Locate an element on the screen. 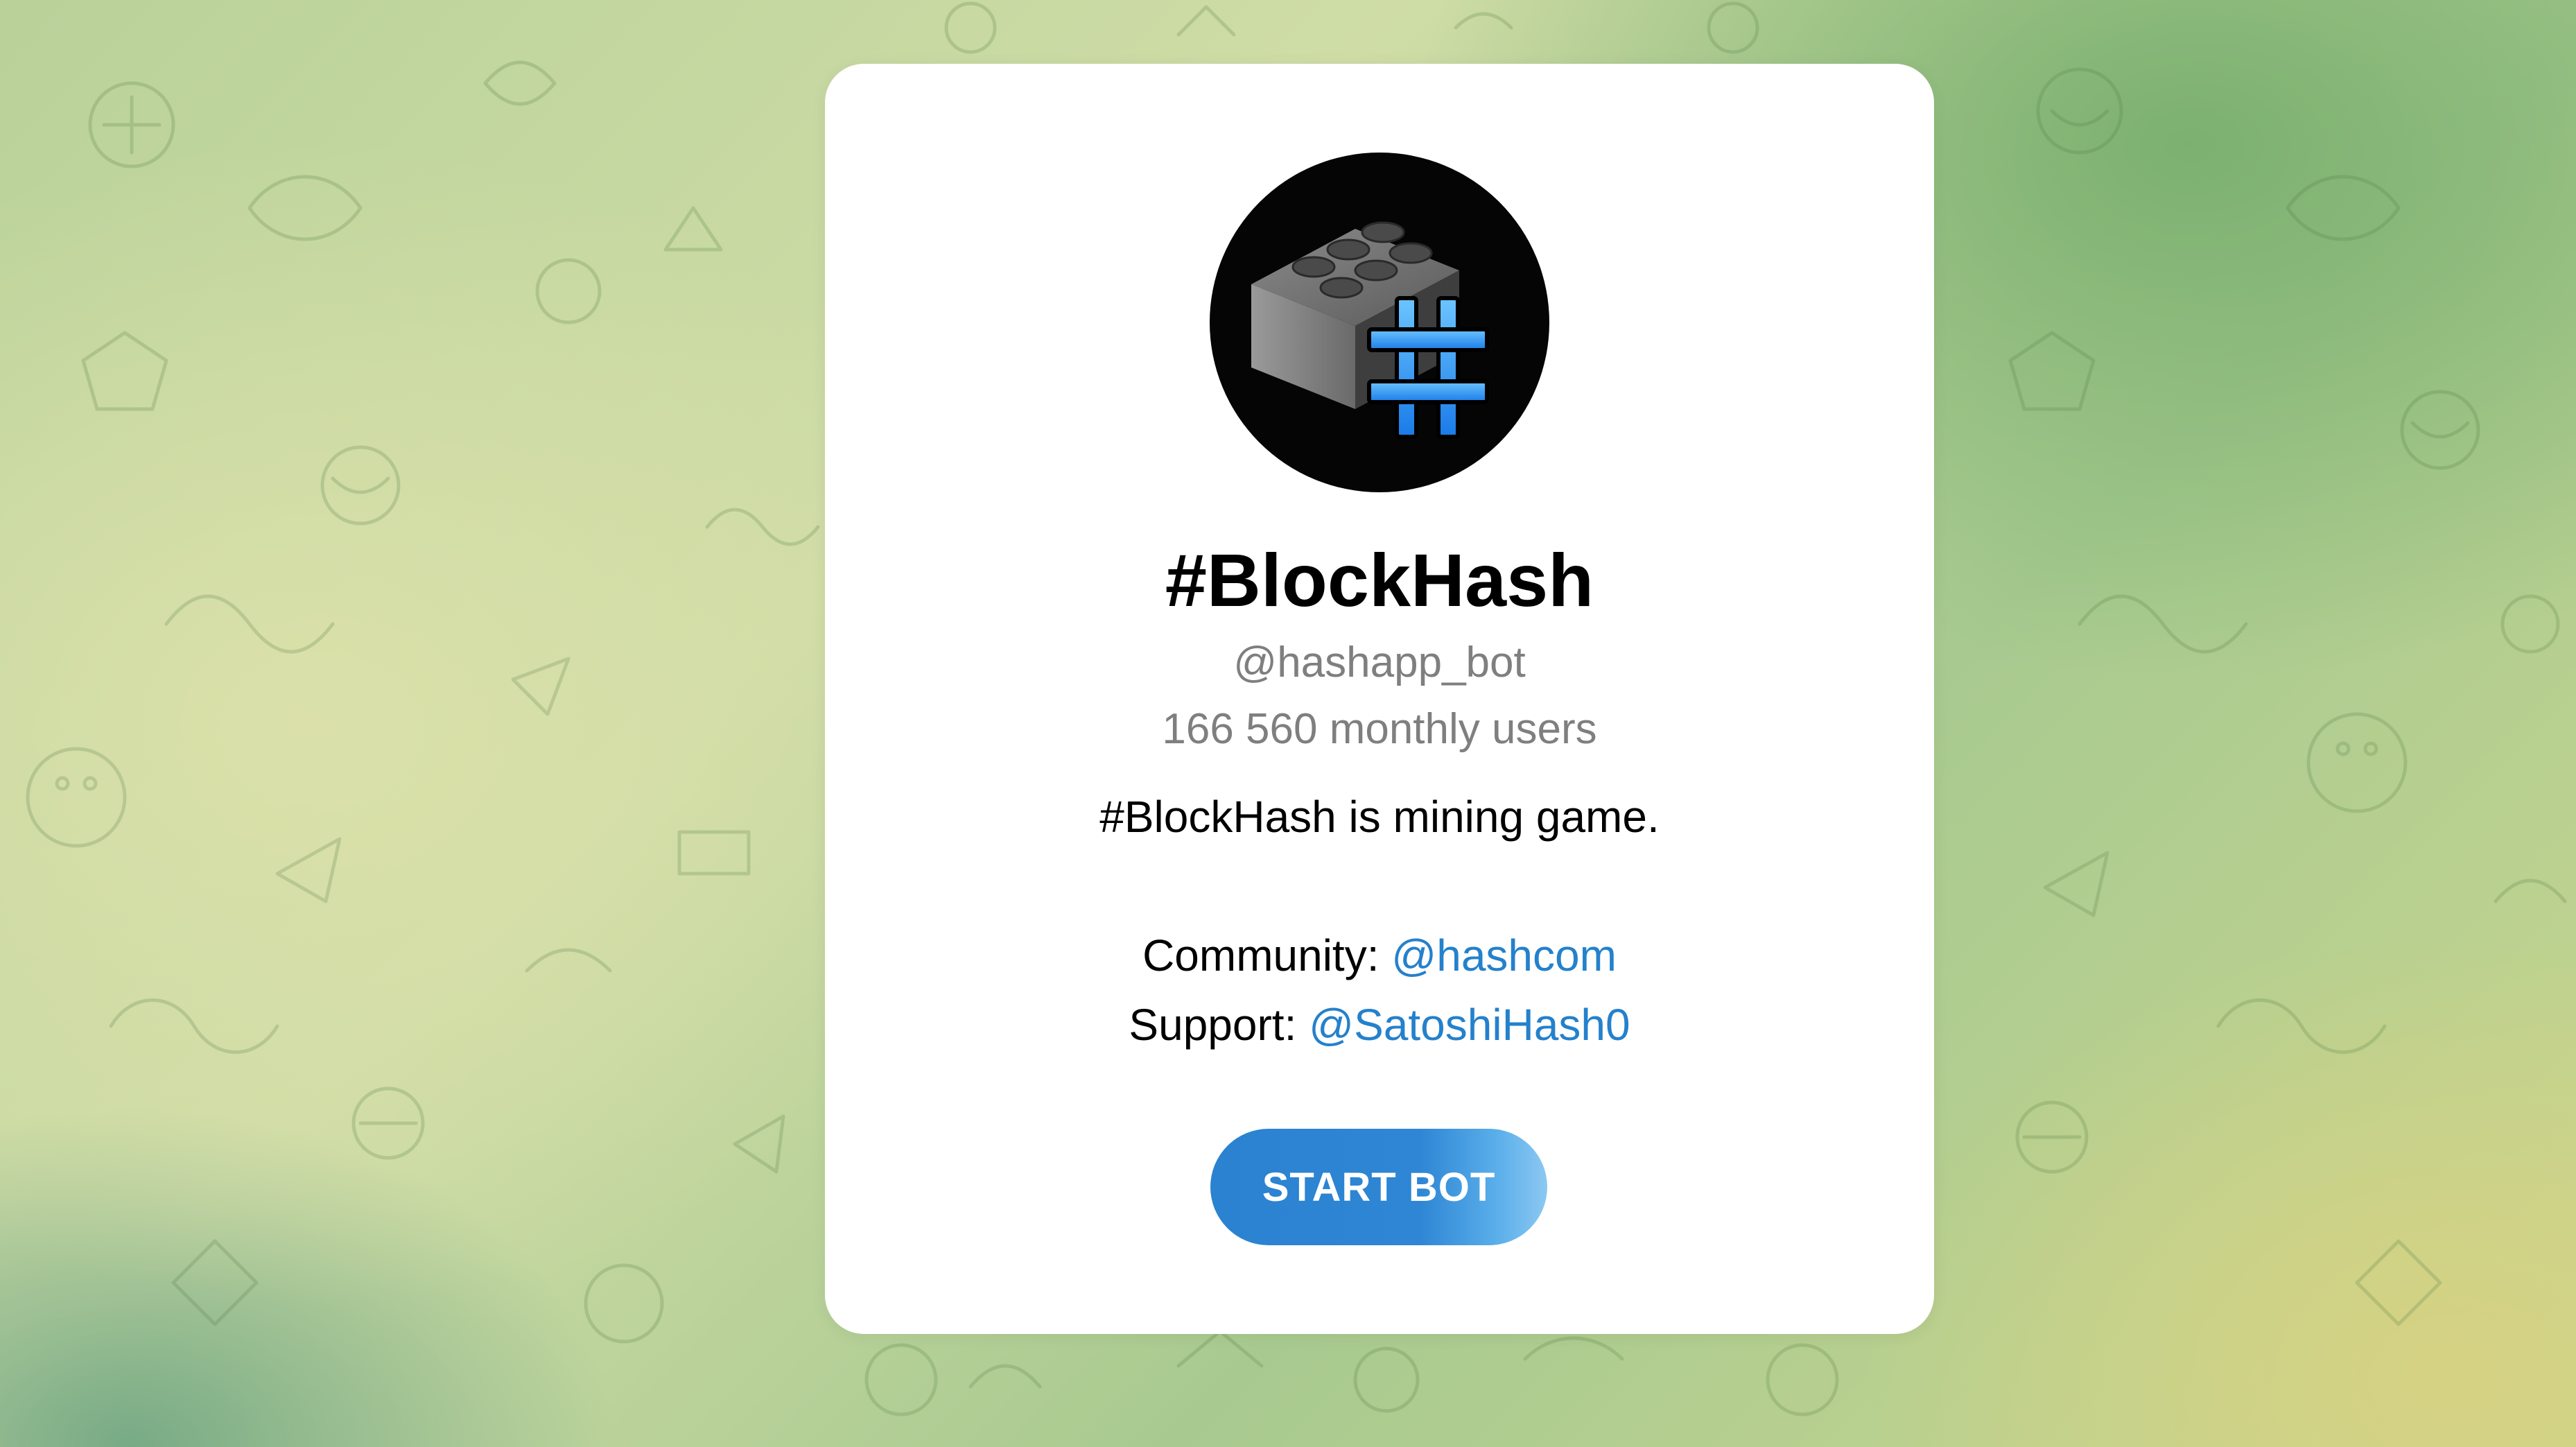  lego-brick-hash-icon is located at coordinates (1370, 330).